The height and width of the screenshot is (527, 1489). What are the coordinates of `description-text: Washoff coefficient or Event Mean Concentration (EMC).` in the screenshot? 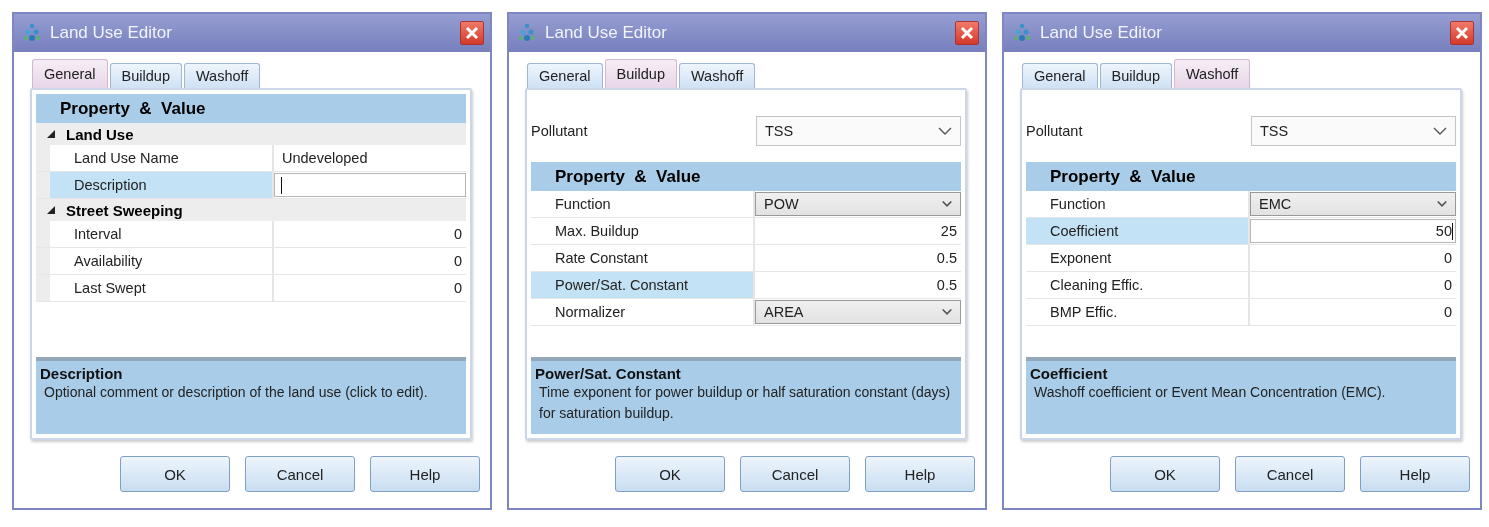 It's located at (1210, 392).